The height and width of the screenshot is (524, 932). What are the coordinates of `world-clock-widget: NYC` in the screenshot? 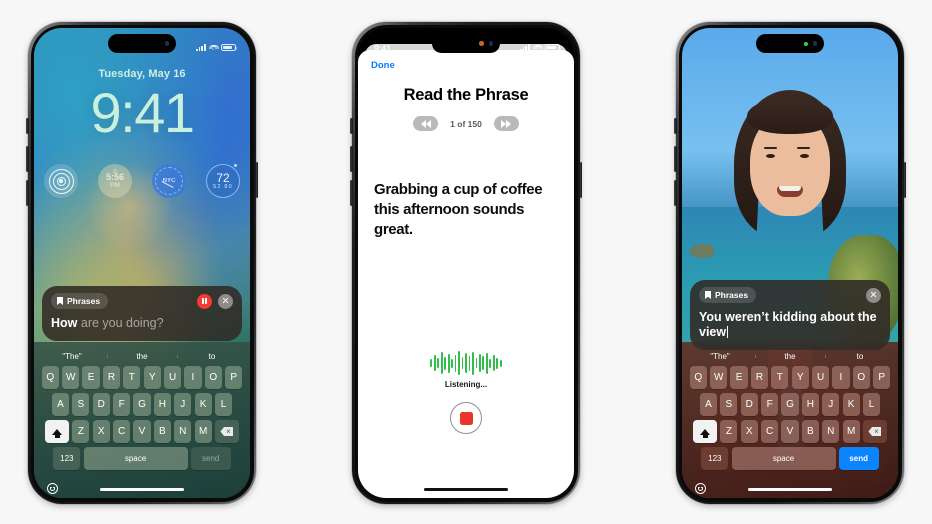 It's located at (169, 181).